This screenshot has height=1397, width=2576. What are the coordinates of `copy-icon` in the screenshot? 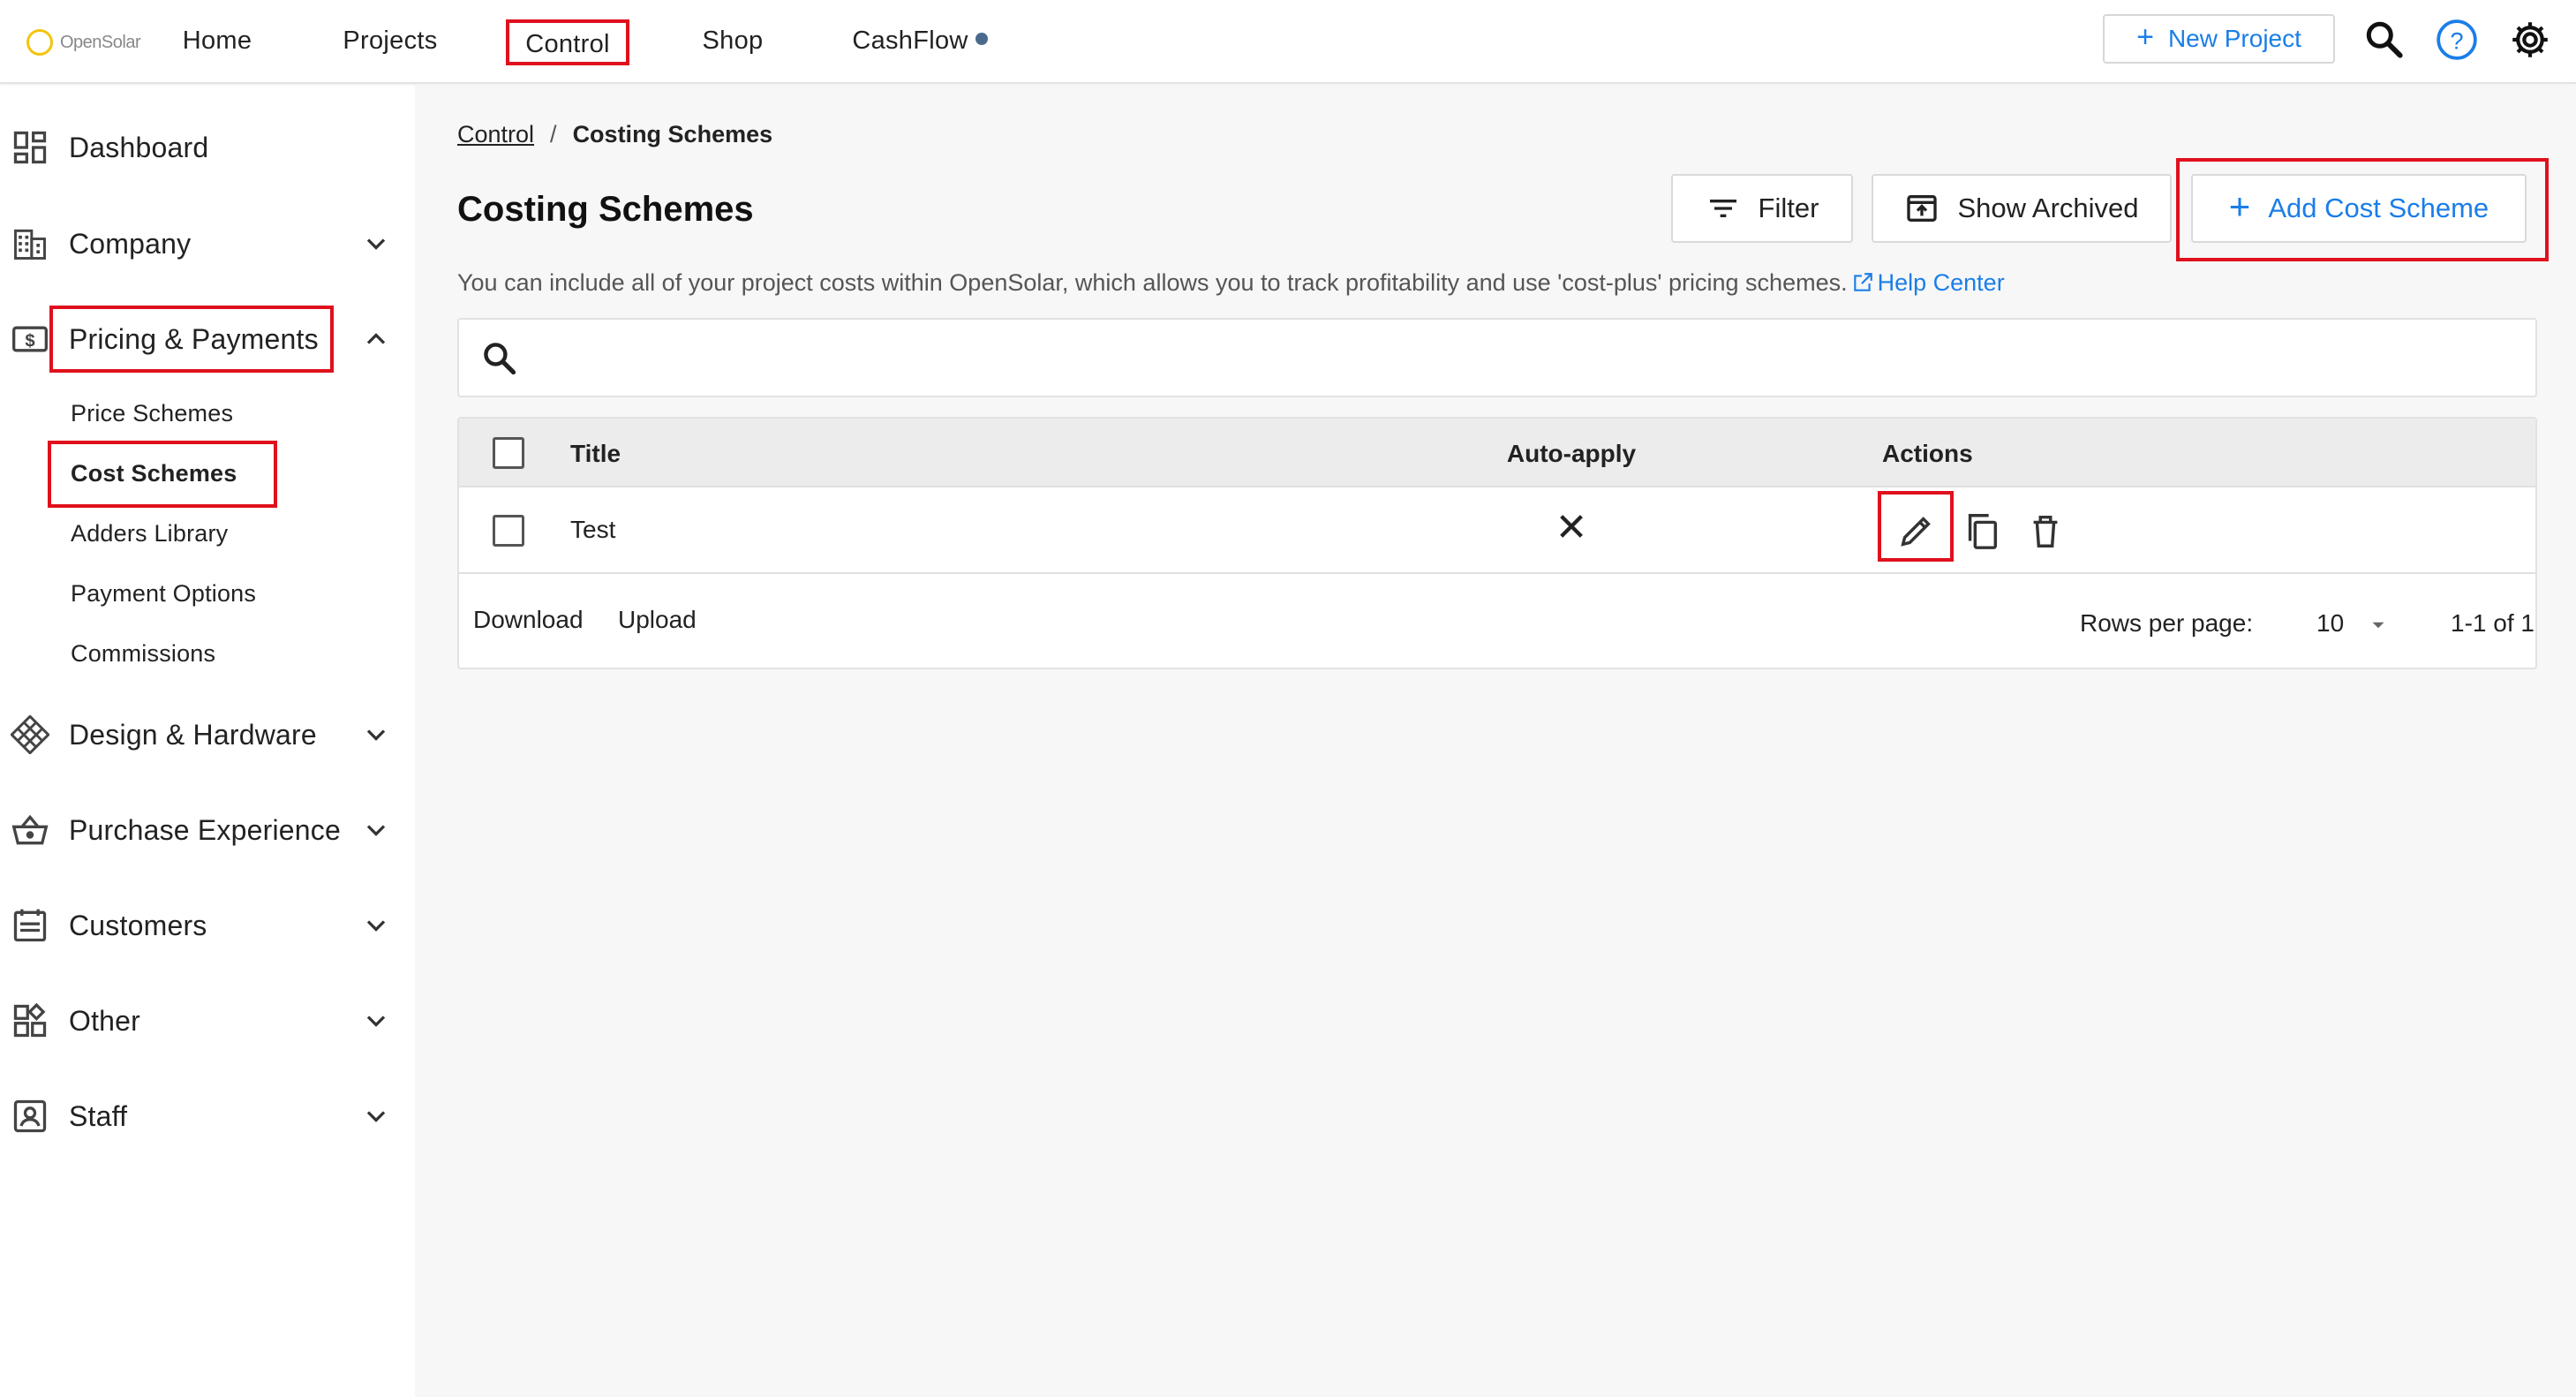 It's located at (1982, 531).